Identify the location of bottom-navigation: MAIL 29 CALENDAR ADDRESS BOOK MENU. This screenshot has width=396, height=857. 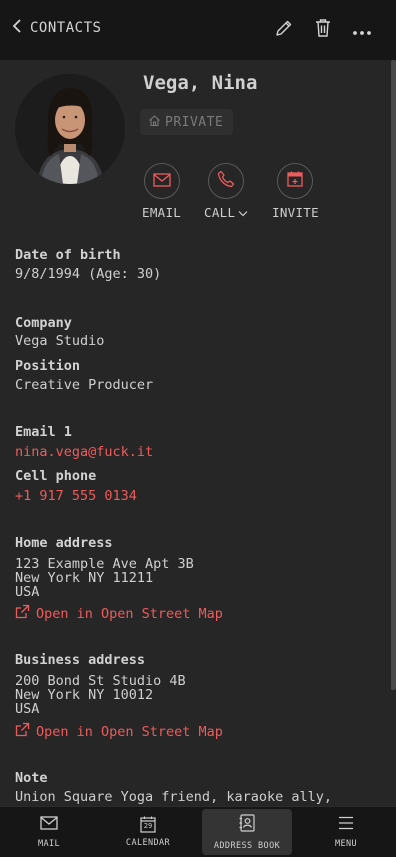
(198, 831).